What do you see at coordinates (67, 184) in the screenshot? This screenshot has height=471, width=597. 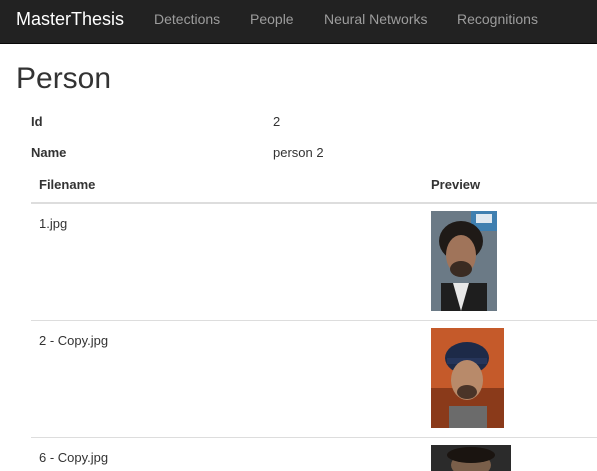 I see `column-header-filename: Filename` at bounding box center [67, 184].